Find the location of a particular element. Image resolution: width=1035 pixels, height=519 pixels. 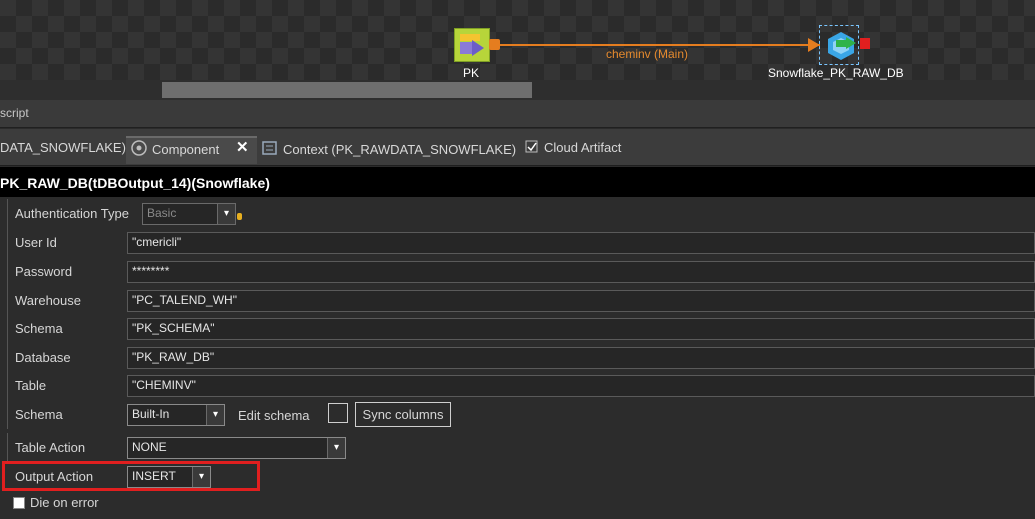

password-label: Password is located at coordinates (44, 271).